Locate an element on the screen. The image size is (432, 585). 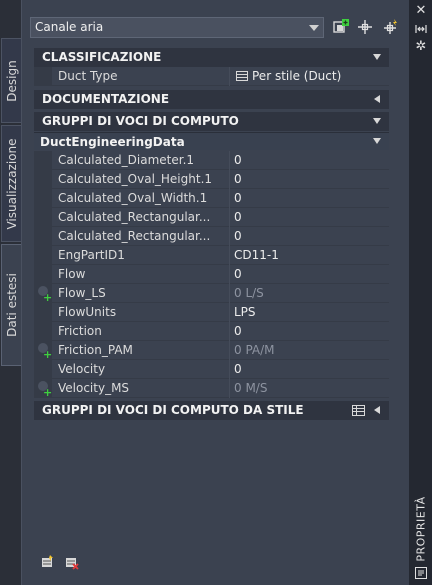
property-value: Per stile (Duct) is located at coordinates (311, 76).